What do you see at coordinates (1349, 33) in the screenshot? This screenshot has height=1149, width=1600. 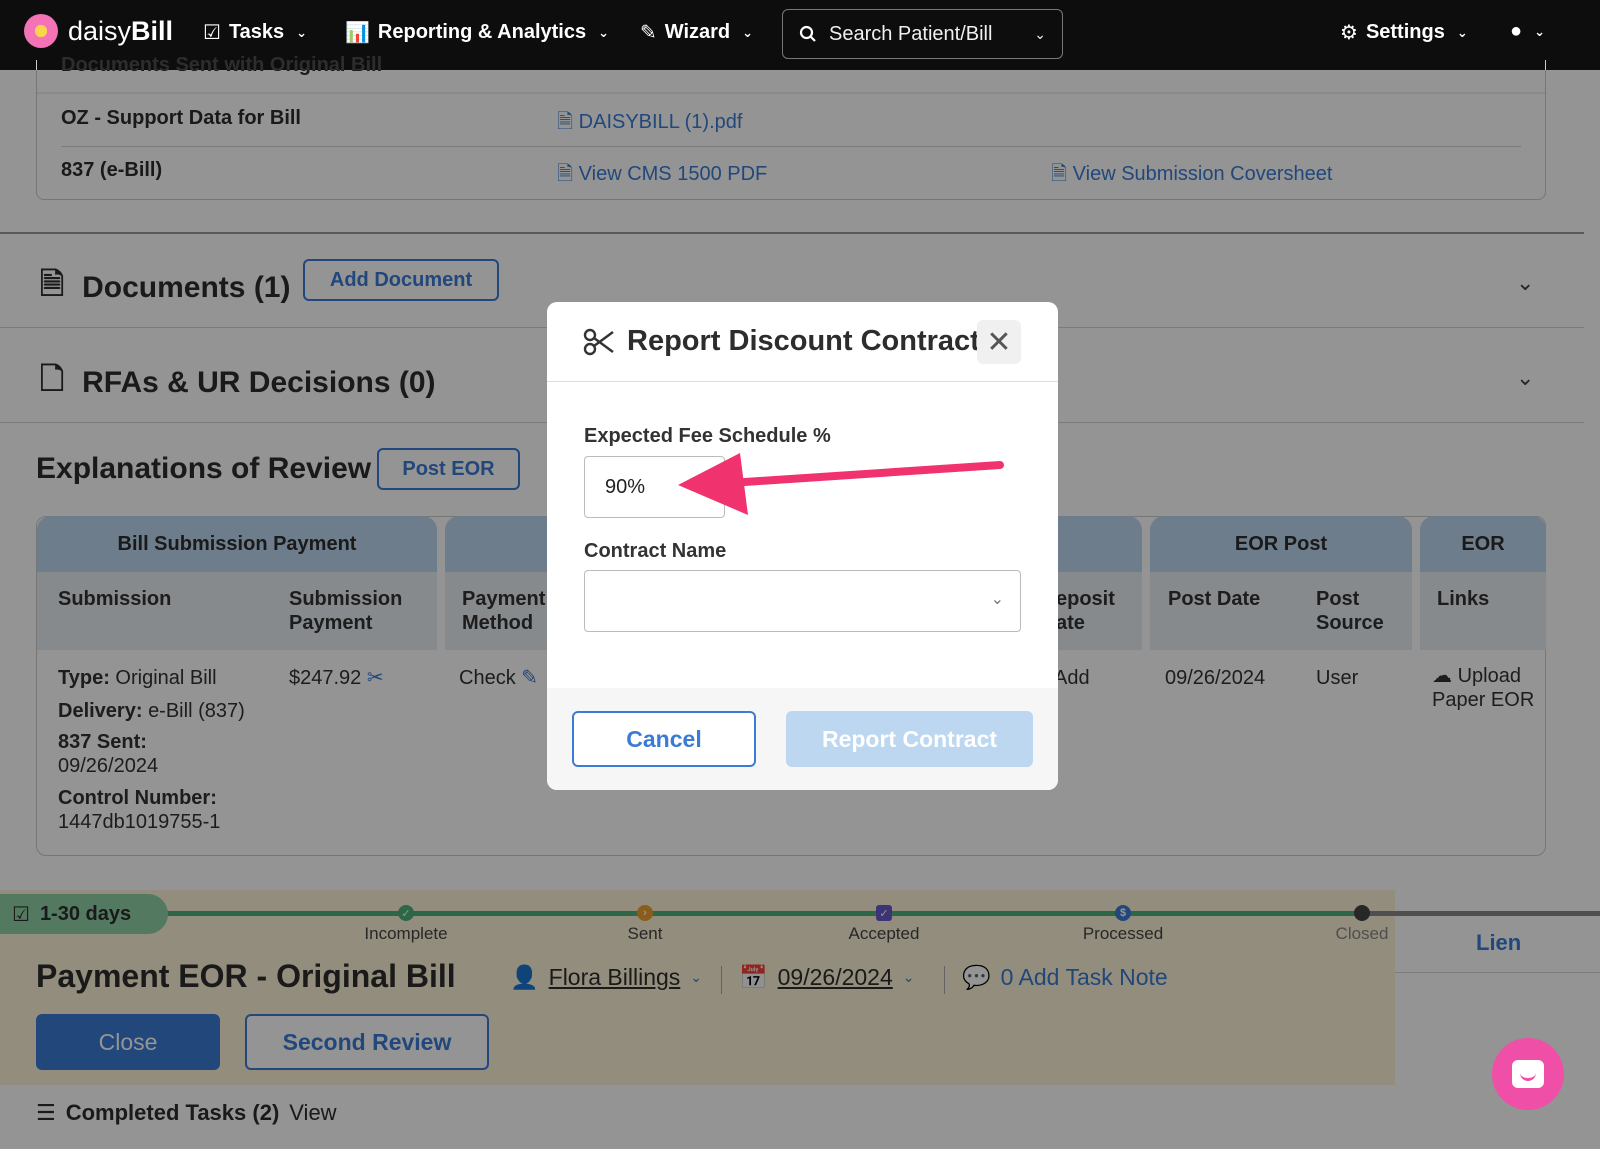 I see `gear-icon: ⚙` at bounding box center [1349, 33].